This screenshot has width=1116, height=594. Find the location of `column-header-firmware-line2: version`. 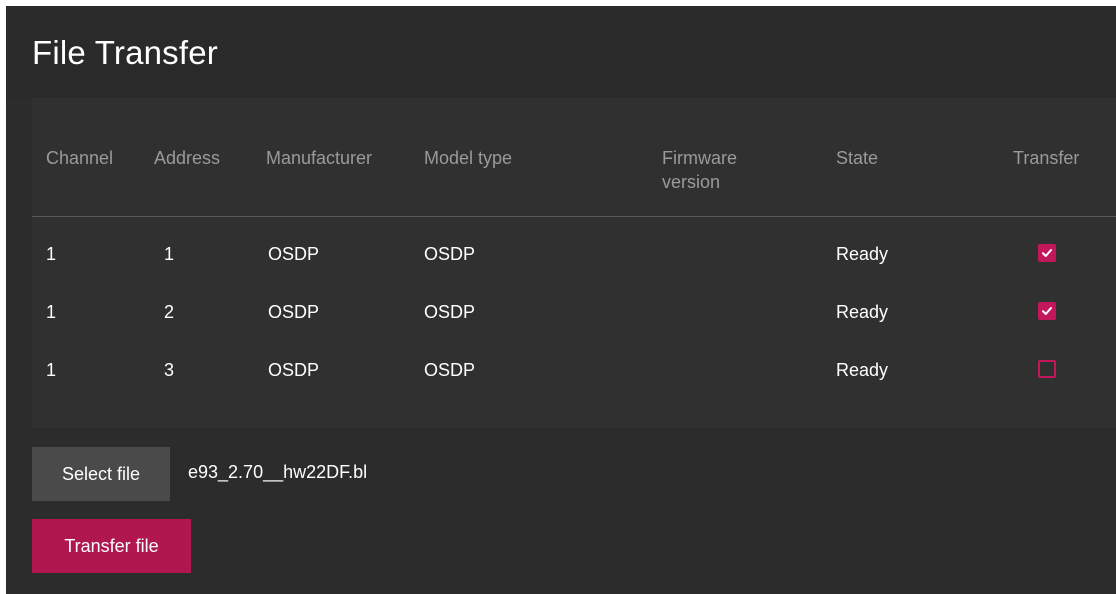

column-header-firmware-line2: version is located at coordinates (691, 182).